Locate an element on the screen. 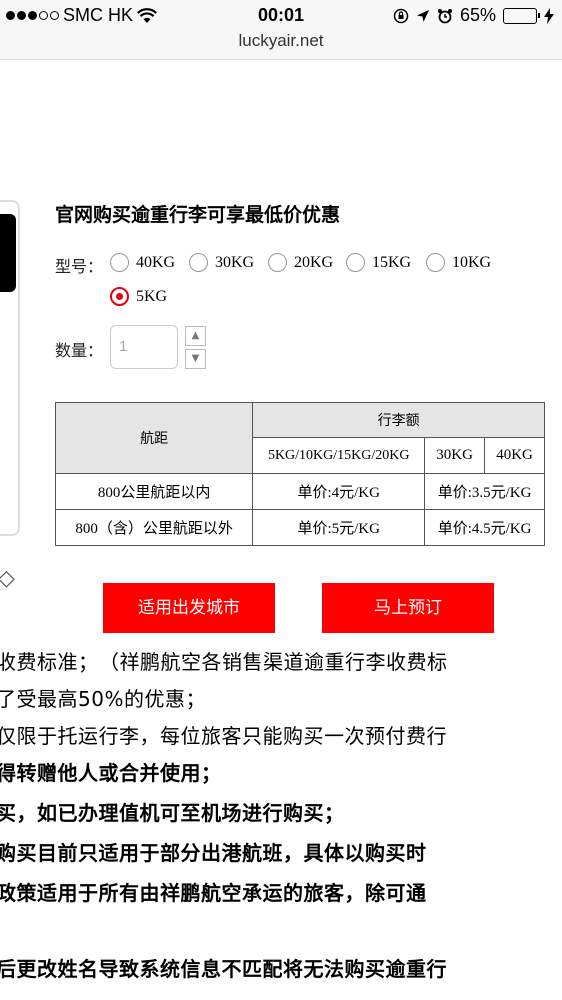  cell-distance: 800公里航距以内 is located at coordinates (154, 491).